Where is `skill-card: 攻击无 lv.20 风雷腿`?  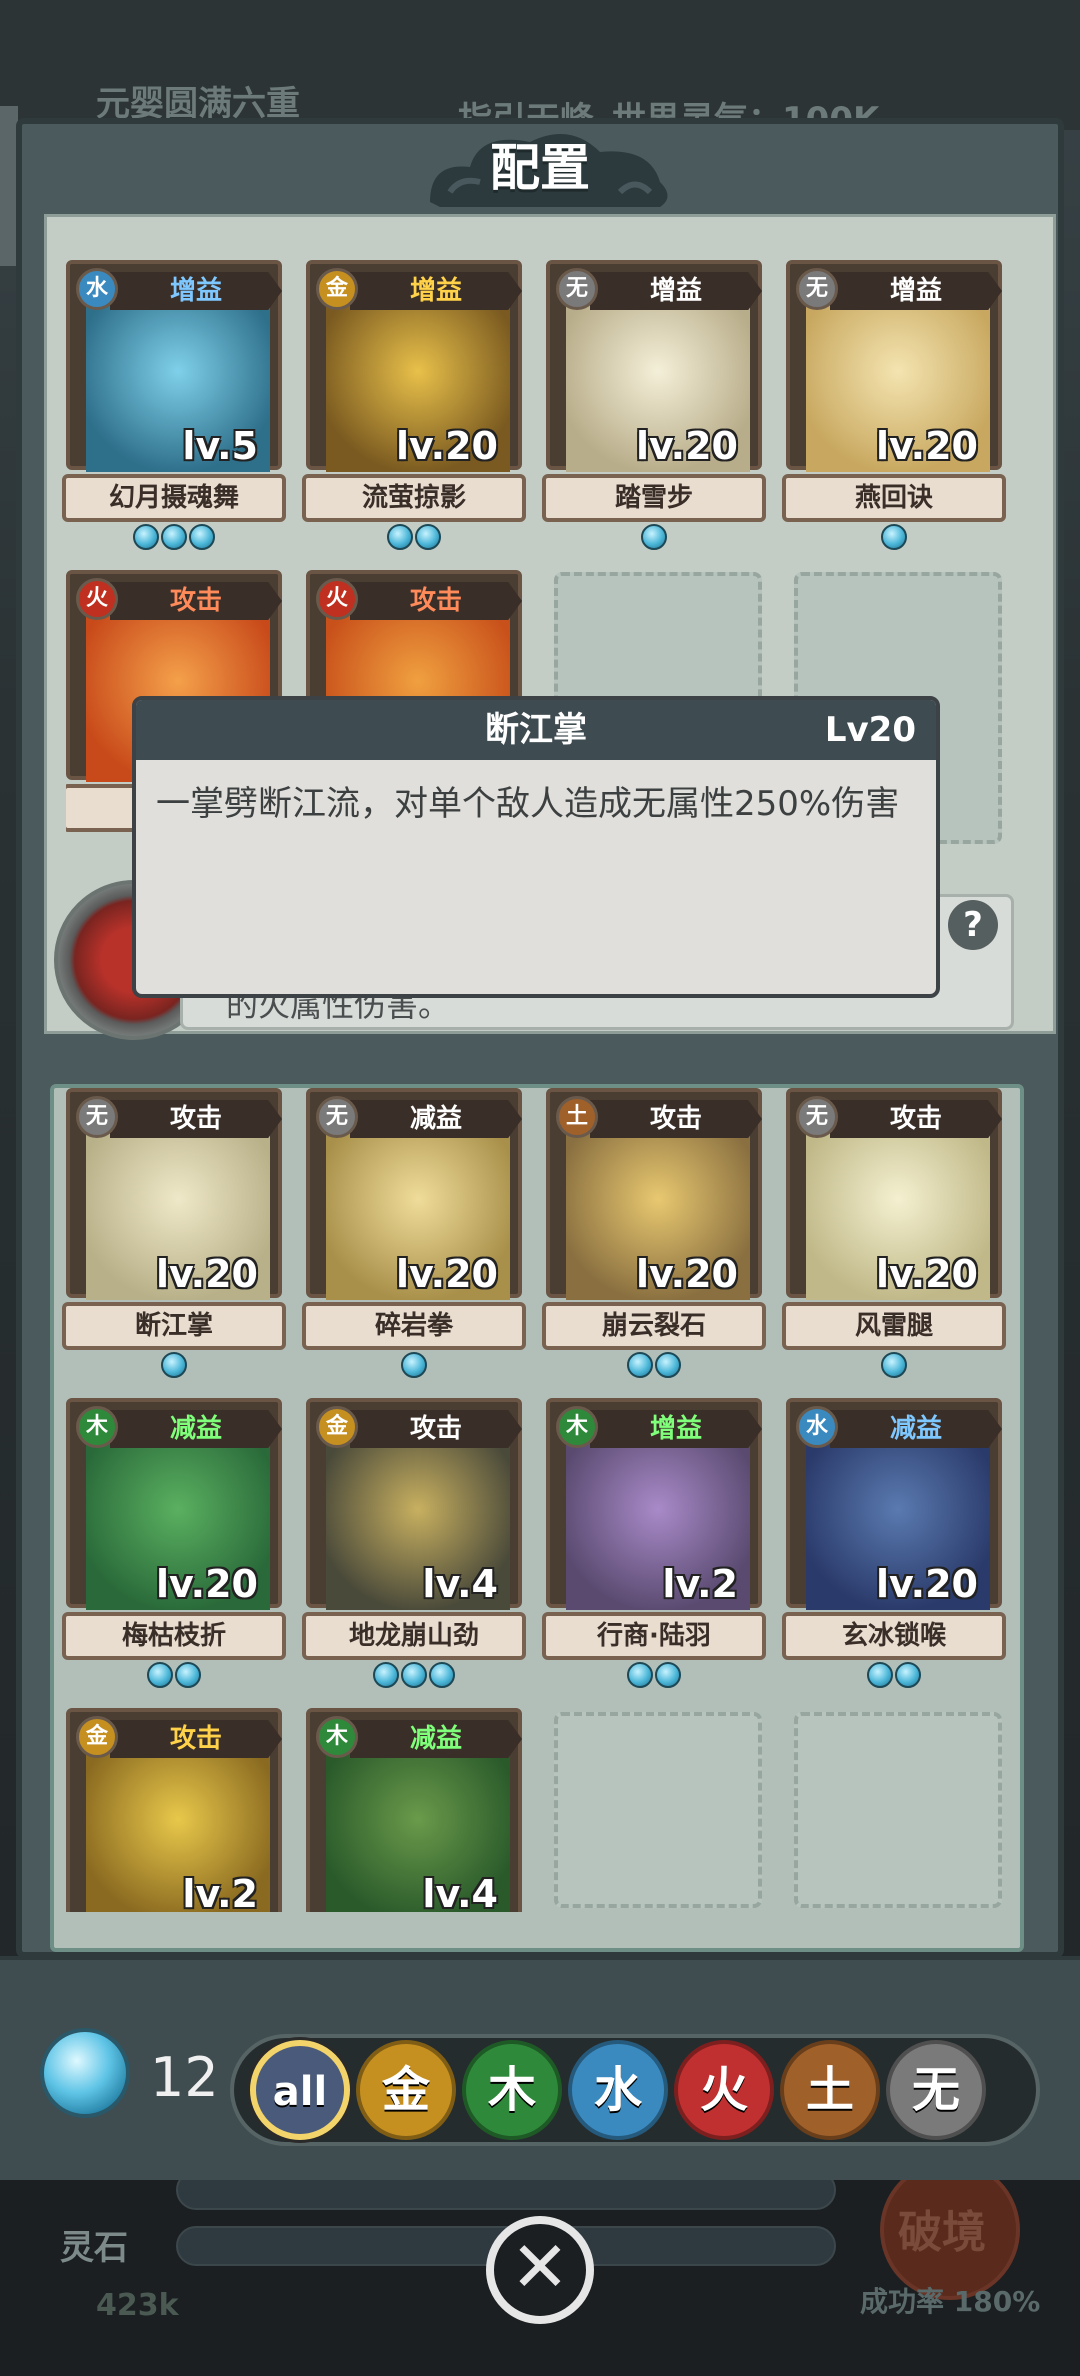 skill-card: 攻击无 lv.20 风雷腿 is located at coordinates (894, 1233).